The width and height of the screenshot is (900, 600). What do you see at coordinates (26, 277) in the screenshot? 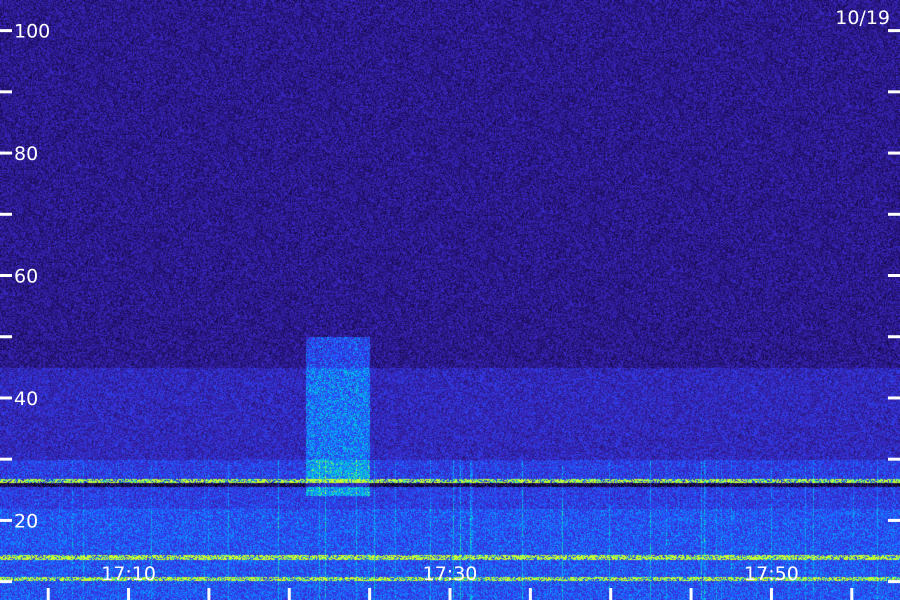
I see `y-tick-label-60: 60` at bounding box center [26, 277].